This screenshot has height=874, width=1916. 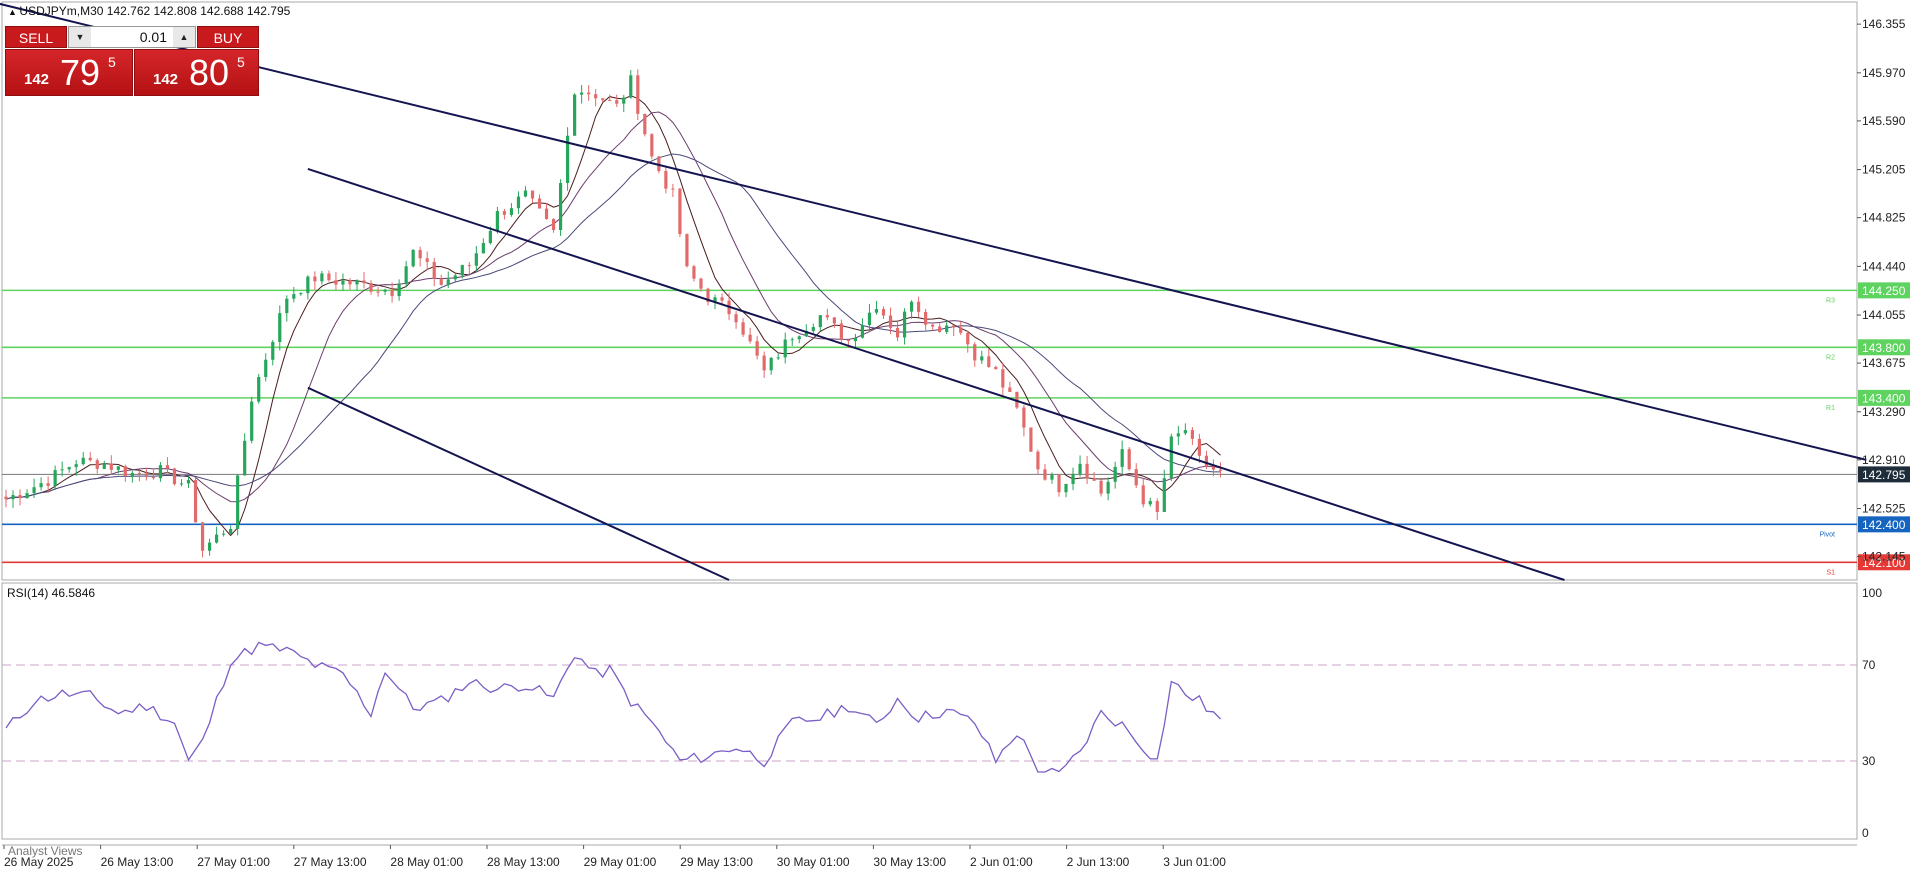 What do you see at coordinates (1872, 593) in the screenshot?
I see `rsi-scale-label: 100` at bounding box center [1872, 593].